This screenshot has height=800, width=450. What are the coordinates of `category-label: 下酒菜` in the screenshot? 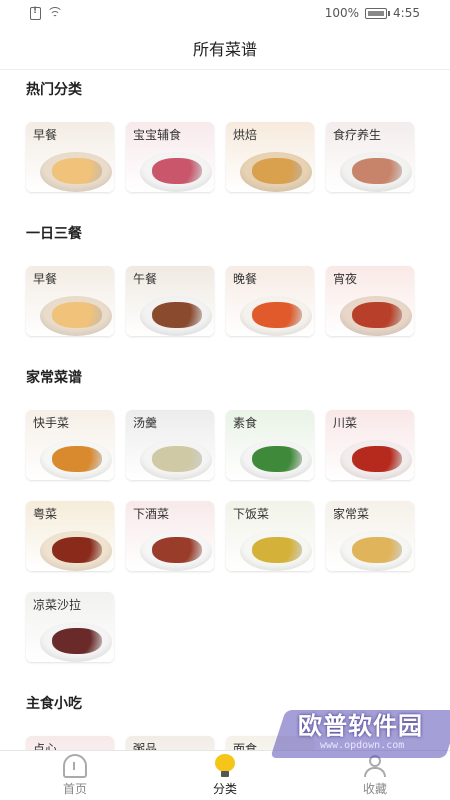 It's located at (151, 514).